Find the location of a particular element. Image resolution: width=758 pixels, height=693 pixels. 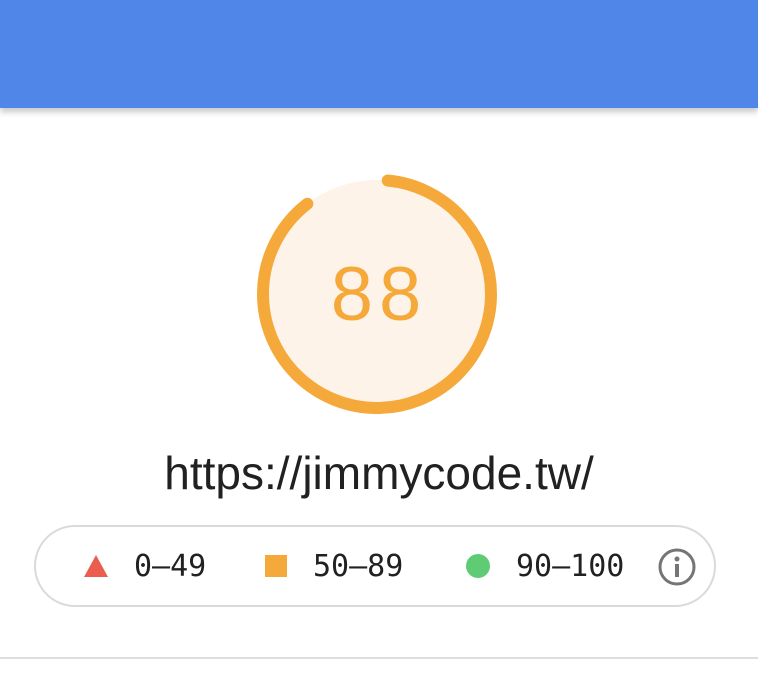

gauge-score-value: 88 is located at coordinates (379, 294).